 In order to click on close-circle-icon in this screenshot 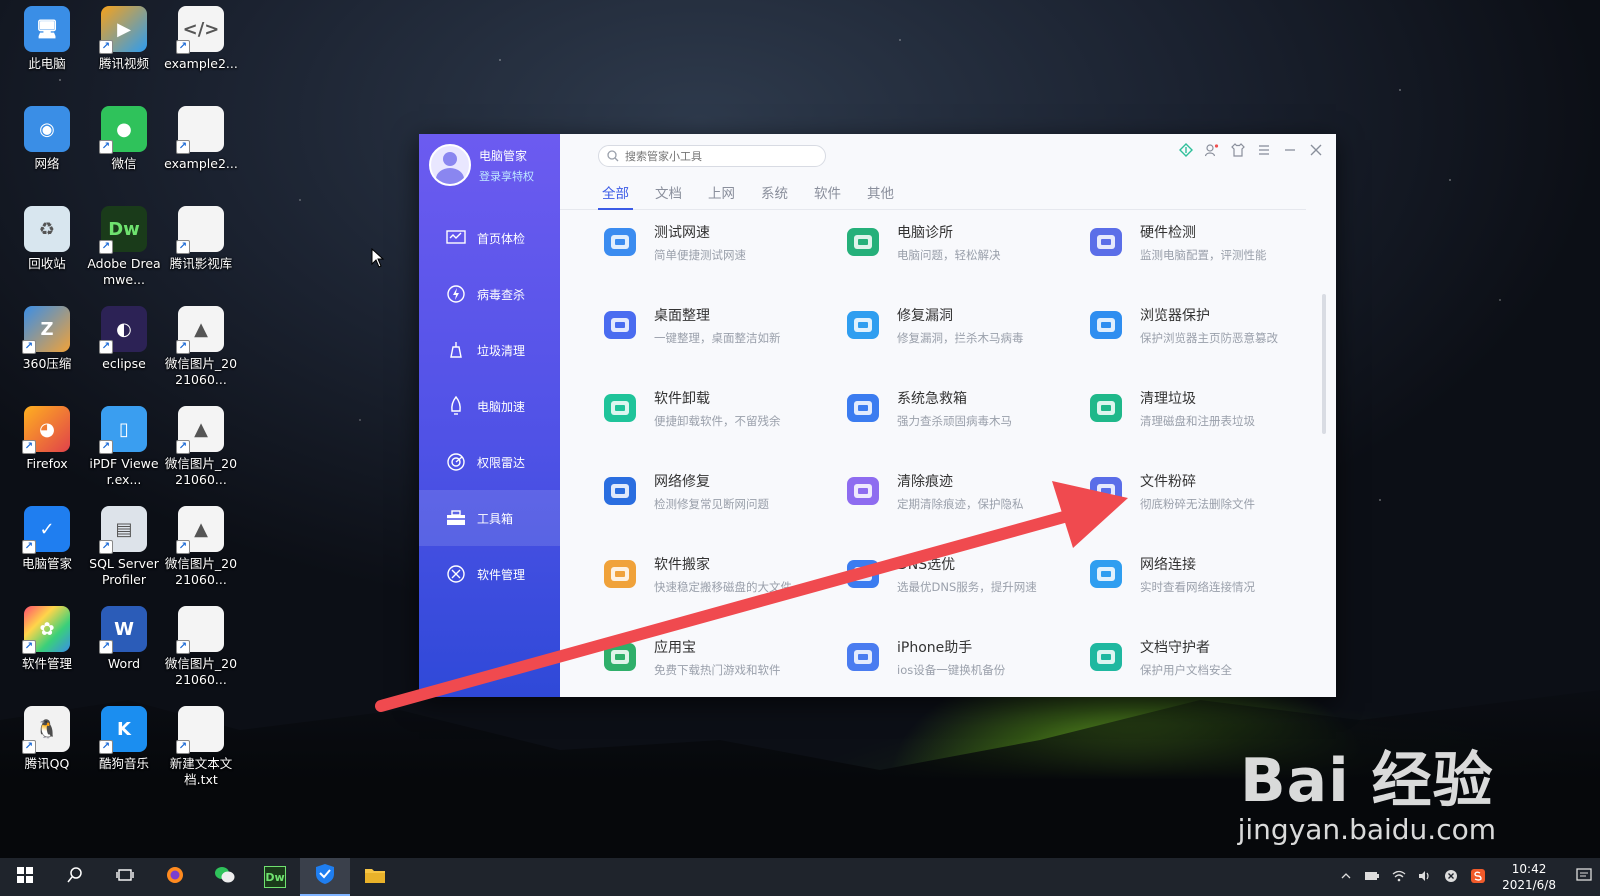, I will do `click(1451, 877)`.